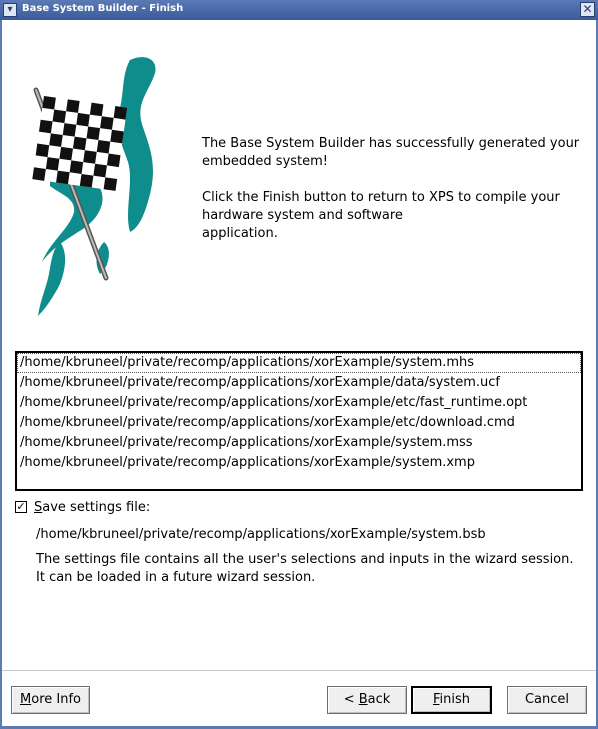 This screenshot has width=598, height=729. What do you see at coordinates (299, 10) in the screenshot?
I see `title-bar: ▾ Base System Builder - Finish ✕` at bounding box center [299, 10].